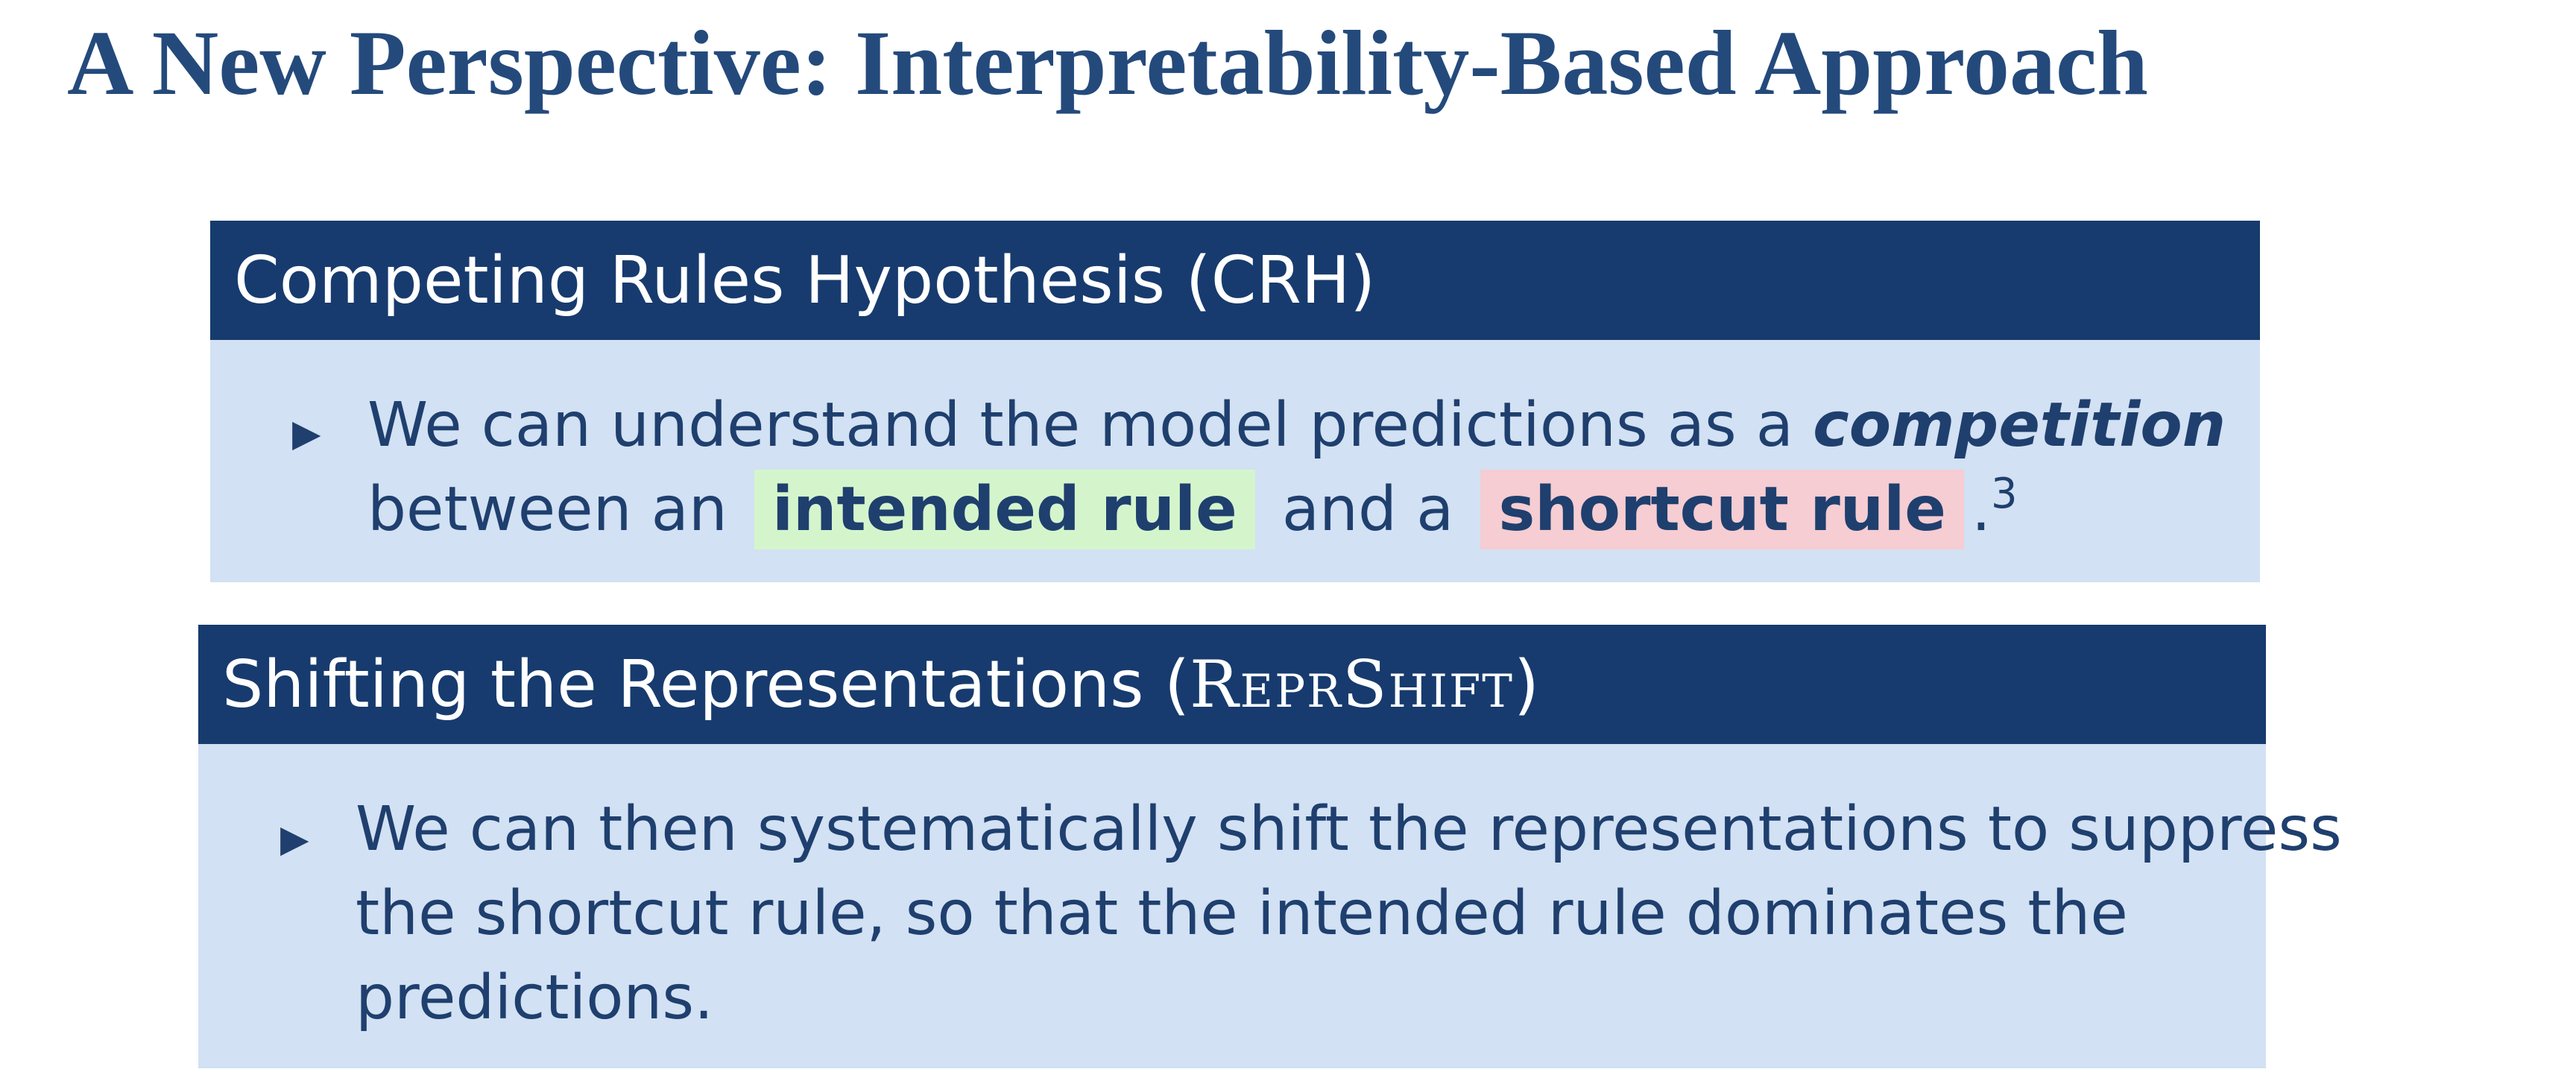 Image resolution: width=2576 pixels, height=1081 pixels. Describe the element at coordinates (535, 997) in the screenshot. I see `reprshift-bullet-line-3: predictions.` at that location.